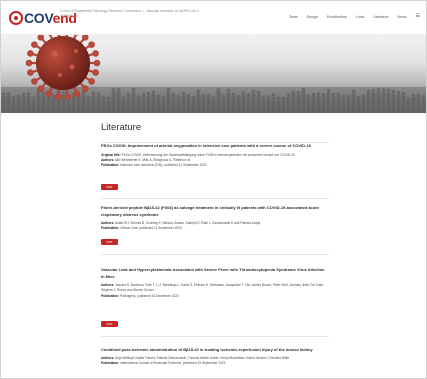 The height and width of the screenshot is (379, 427). Describe the element at coordinates (337, 17) in the screenshot. I see `nav-item-endothelium: Endothelium` at that location.